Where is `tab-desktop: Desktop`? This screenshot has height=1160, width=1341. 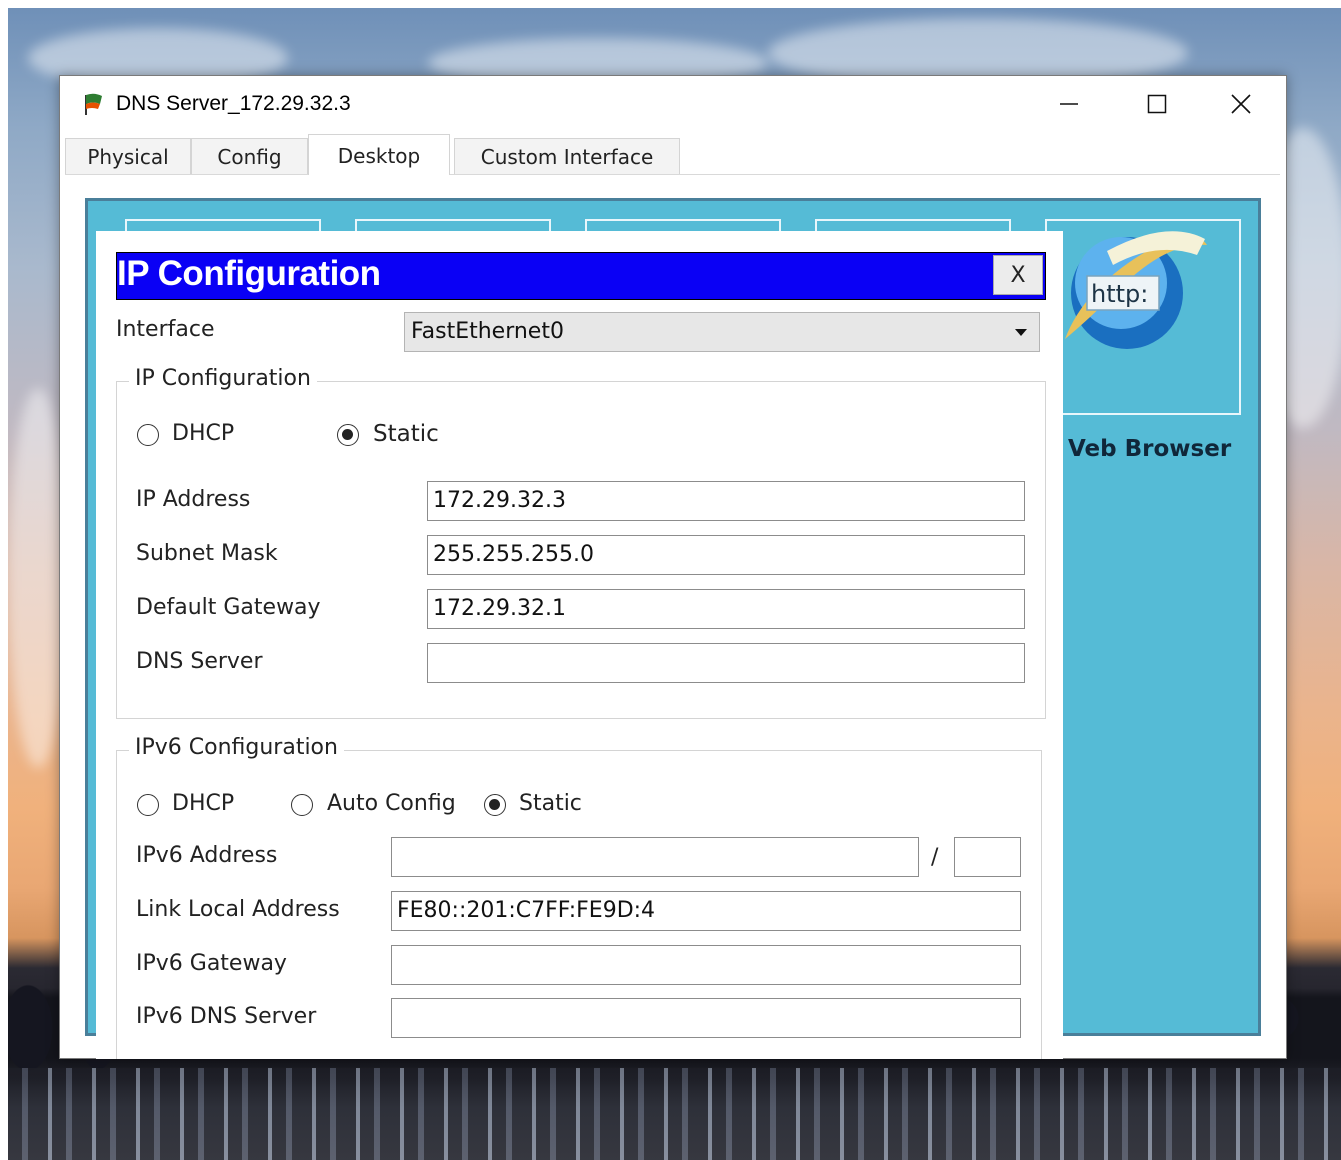 tab-desktop: Desktop is located at coordinates (379, 154).